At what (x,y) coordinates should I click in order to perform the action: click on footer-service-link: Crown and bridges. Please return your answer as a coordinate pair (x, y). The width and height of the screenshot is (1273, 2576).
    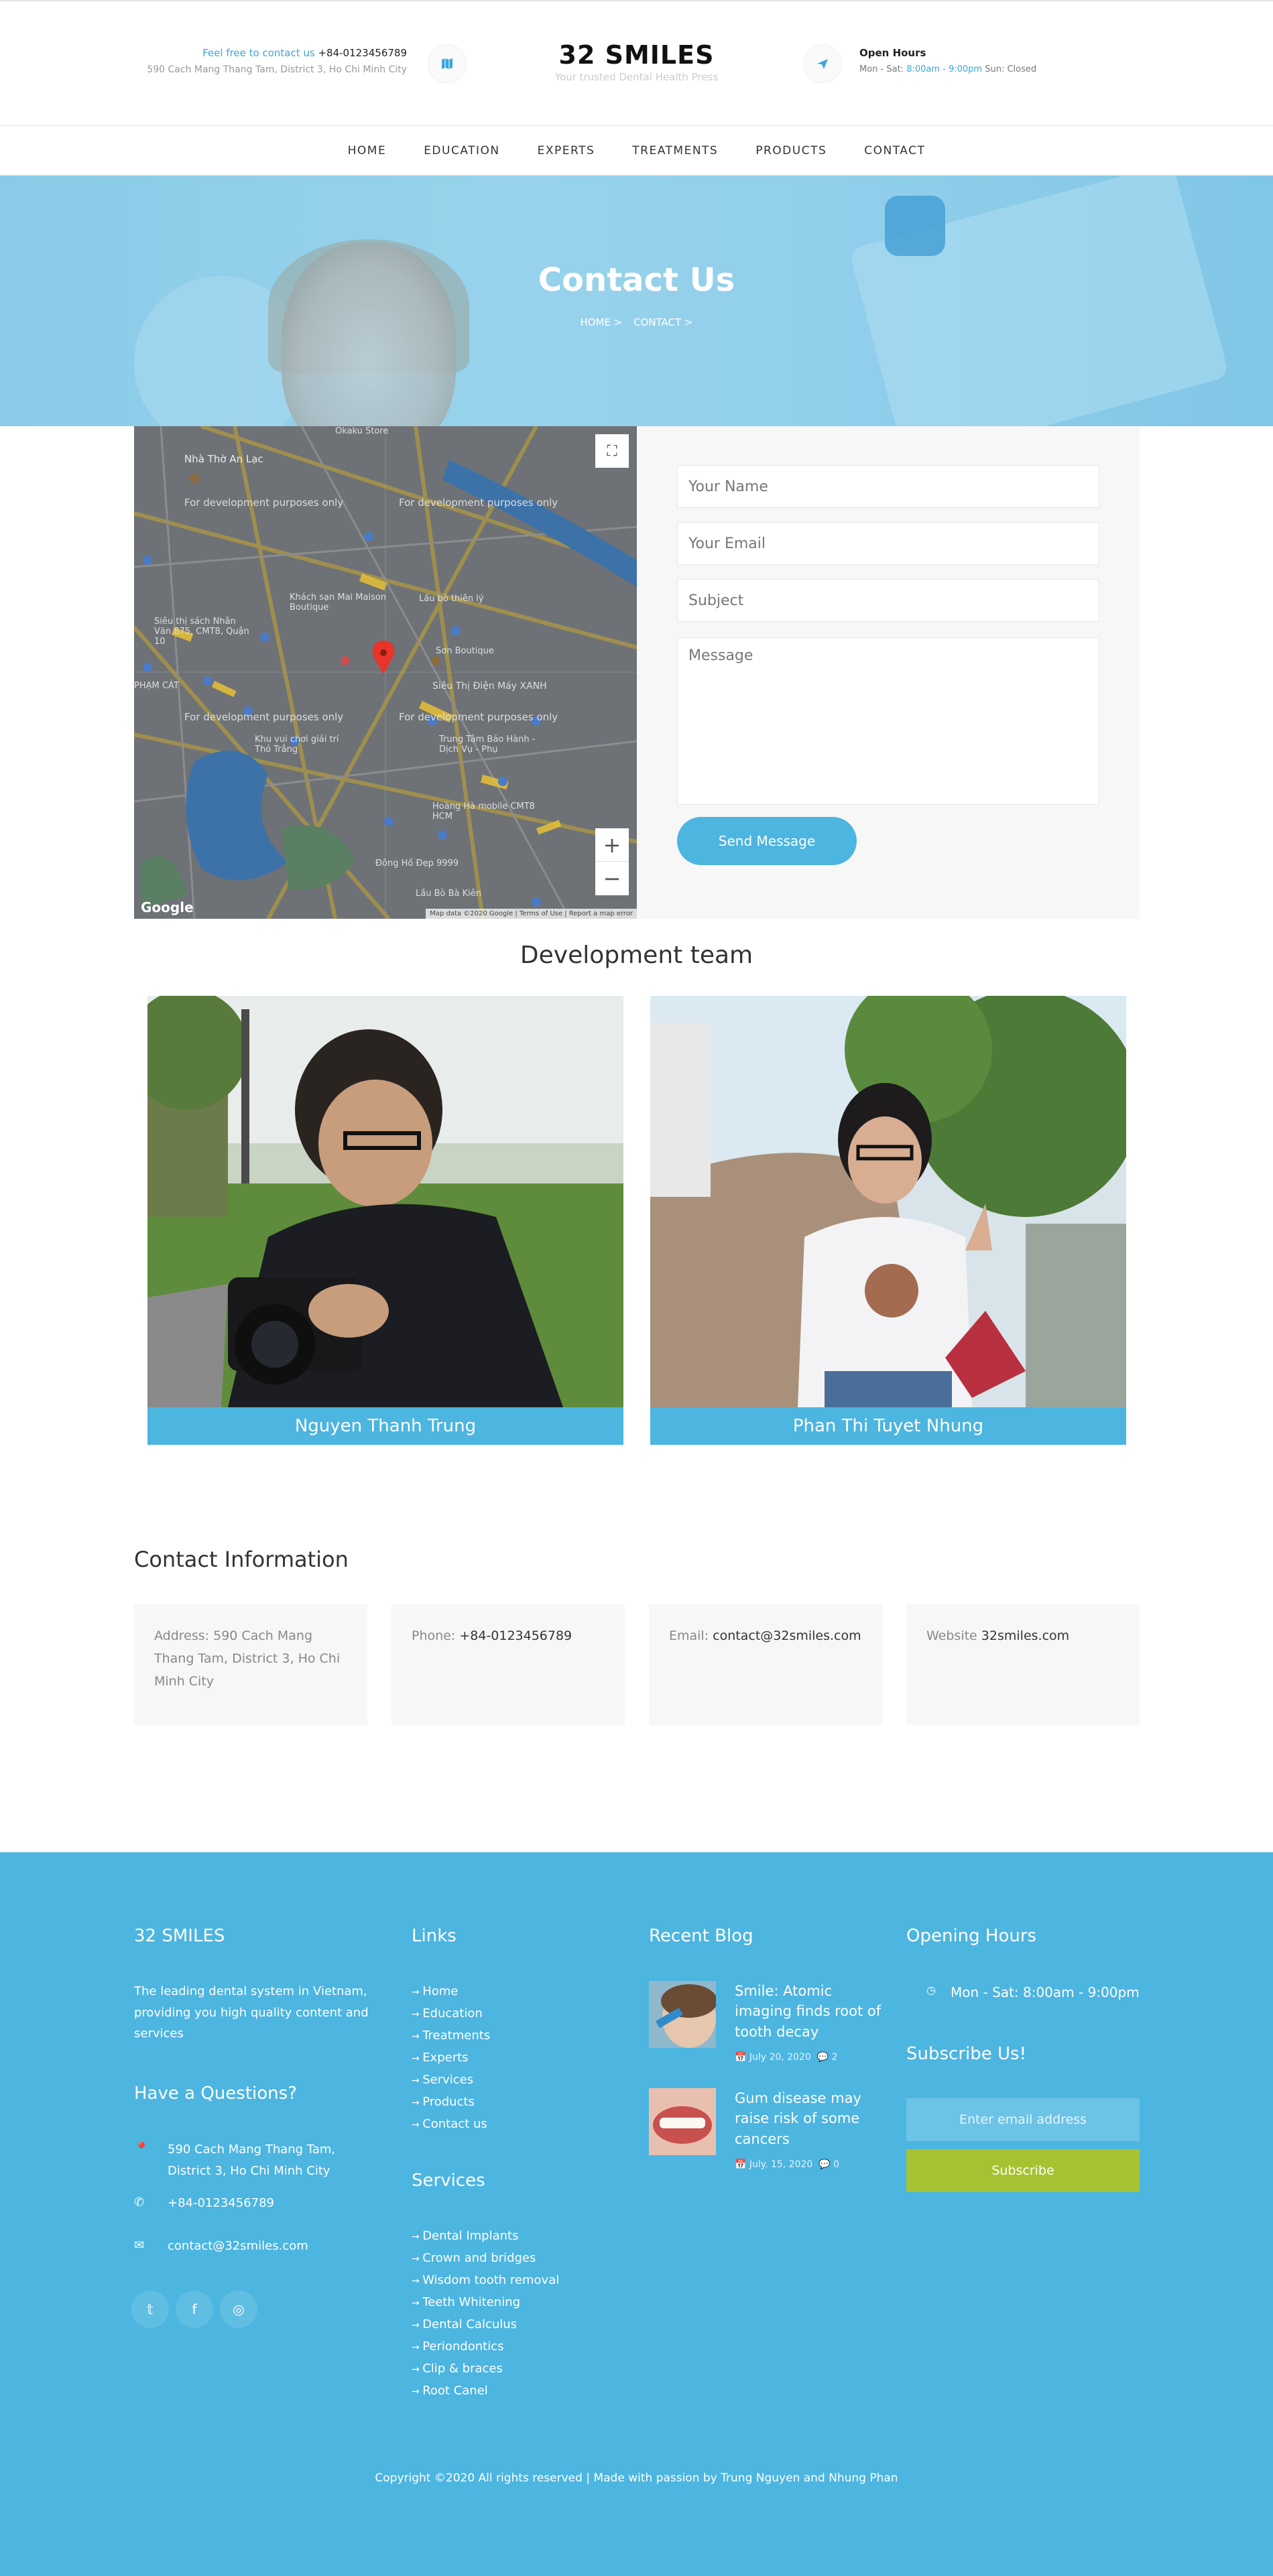
    Looking at the image, I should click on (486, 2259).